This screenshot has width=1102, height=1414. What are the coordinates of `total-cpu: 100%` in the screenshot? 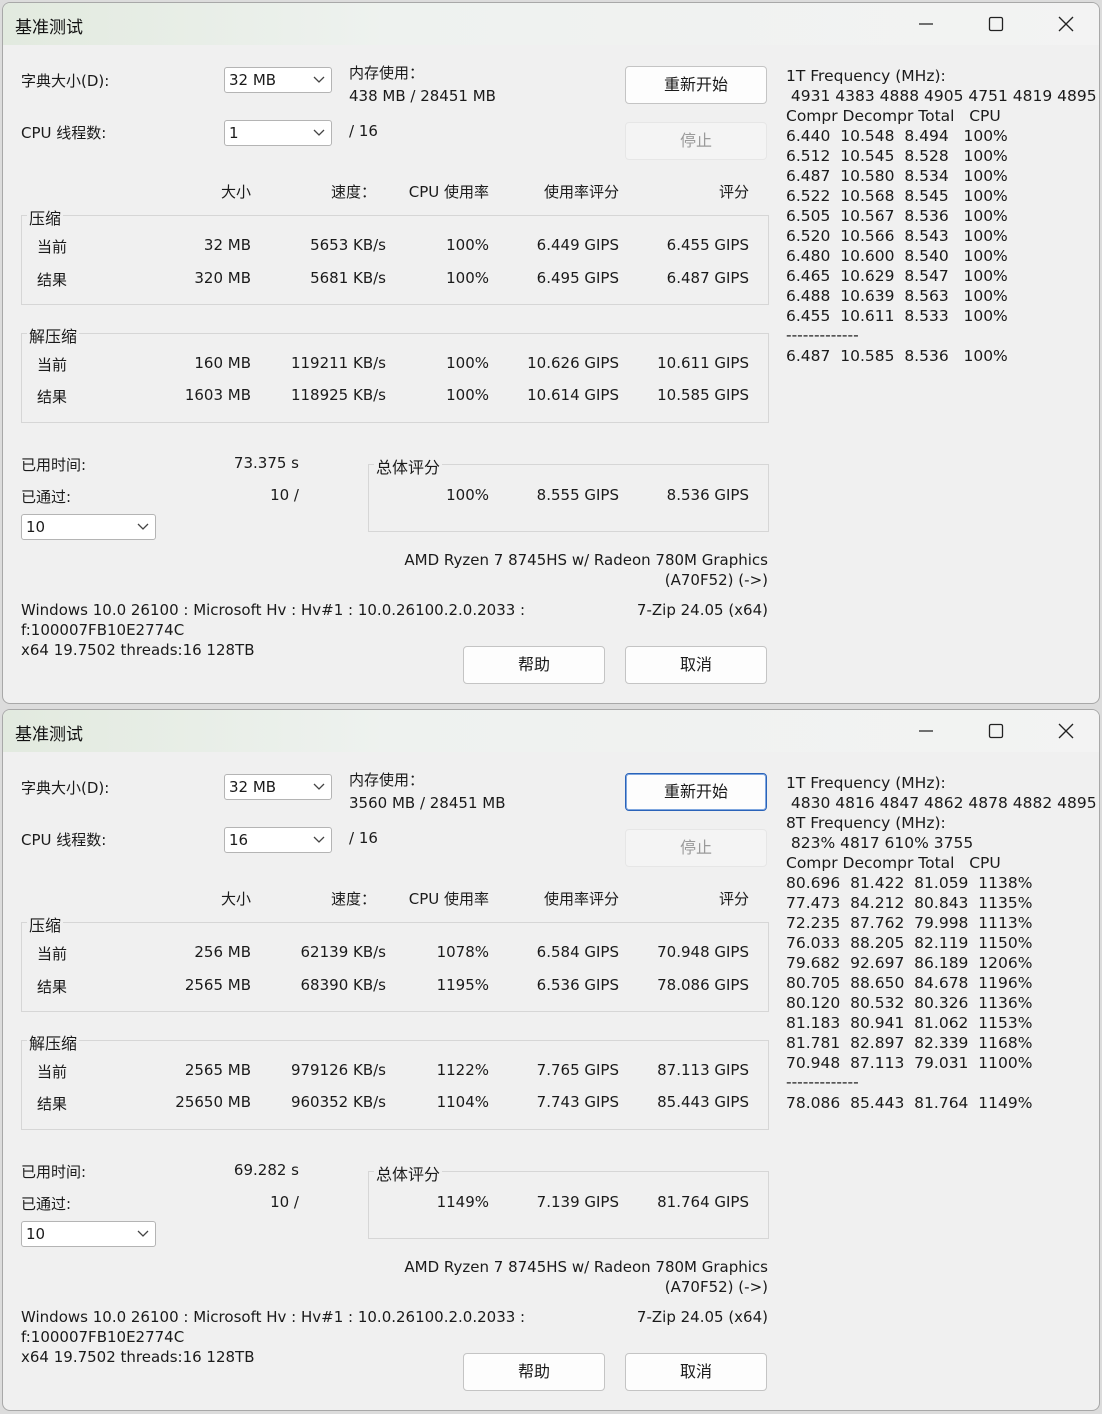 It's located at (467, 495).